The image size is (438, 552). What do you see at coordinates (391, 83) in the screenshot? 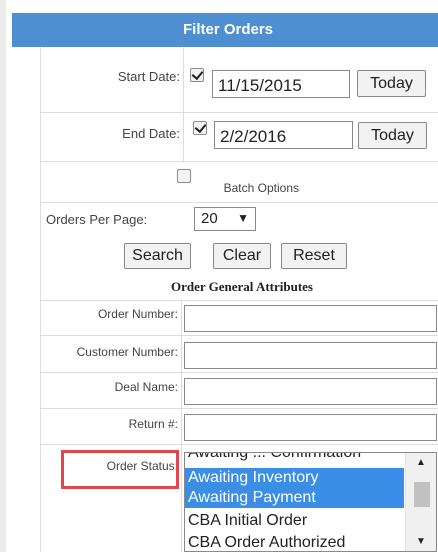
I see `start-date-today-button: Today` at bounding box center [391, 83].